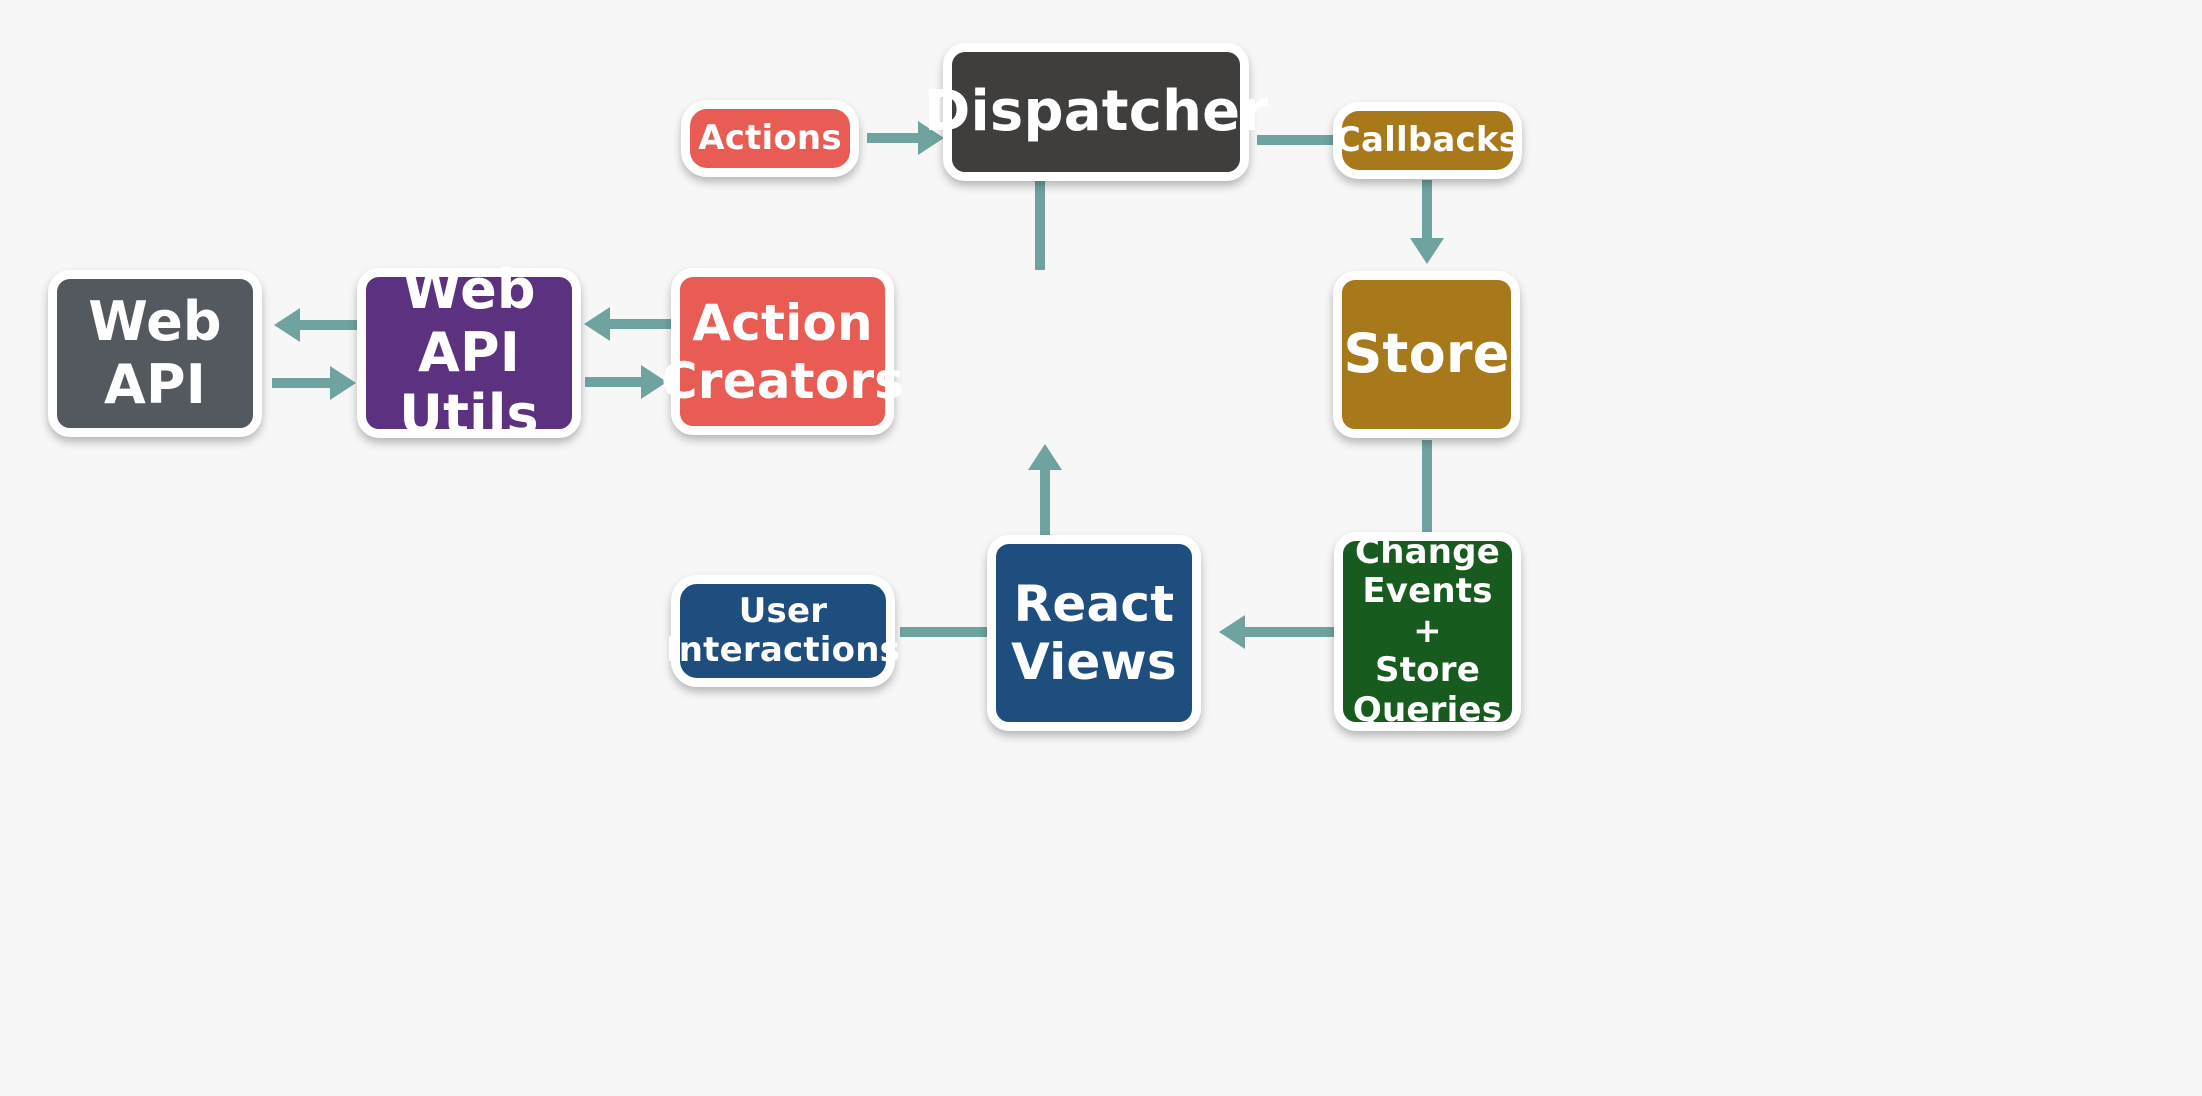 This screenshot has height=1096, width=2202. Describe the element at coordinates (1427, 211) in the screenshot. I see `edge-callbacks-to-store` at that location.